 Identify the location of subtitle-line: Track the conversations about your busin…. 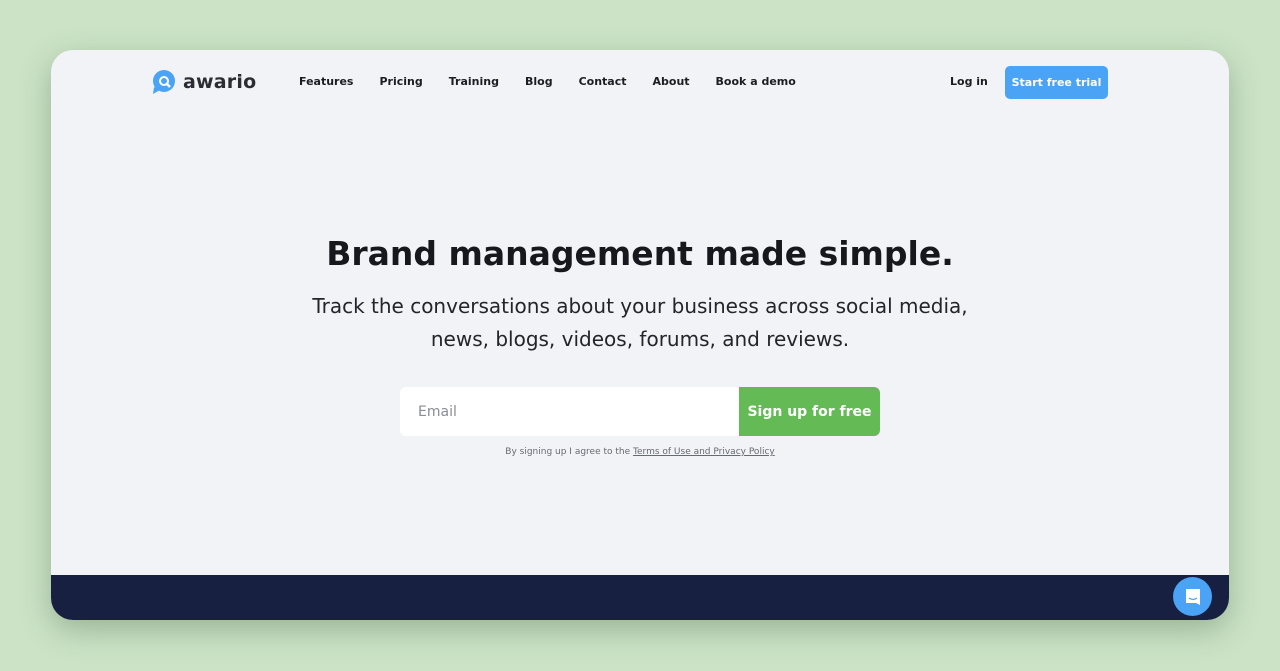
(640, 306).